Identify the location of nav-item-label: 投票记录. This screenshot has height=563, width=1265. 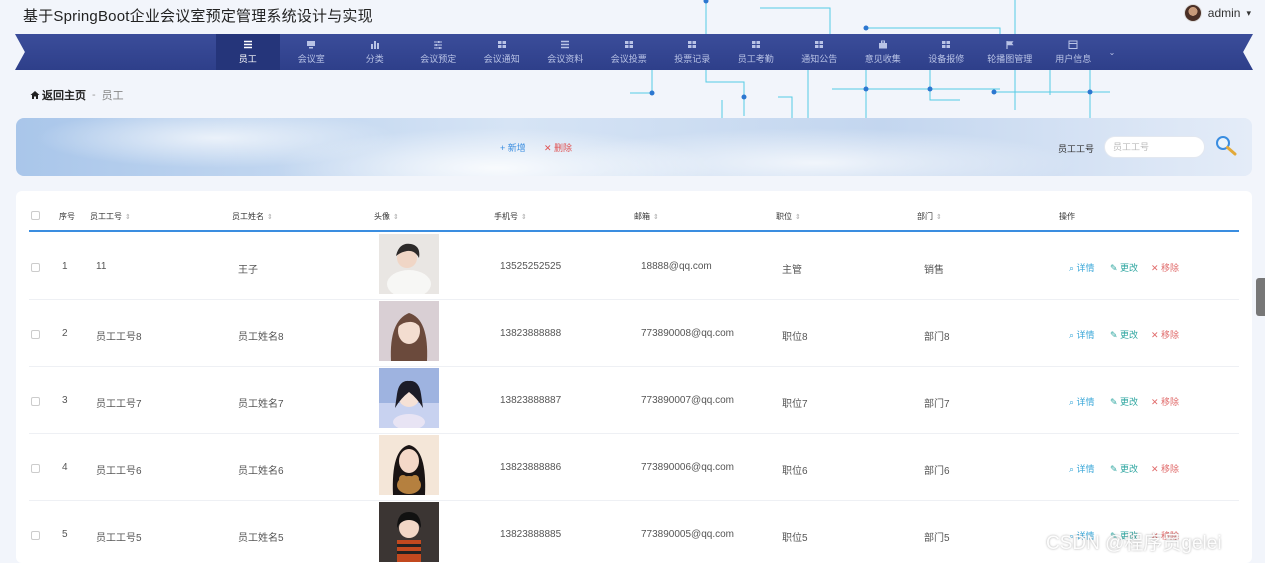
(692, 58).